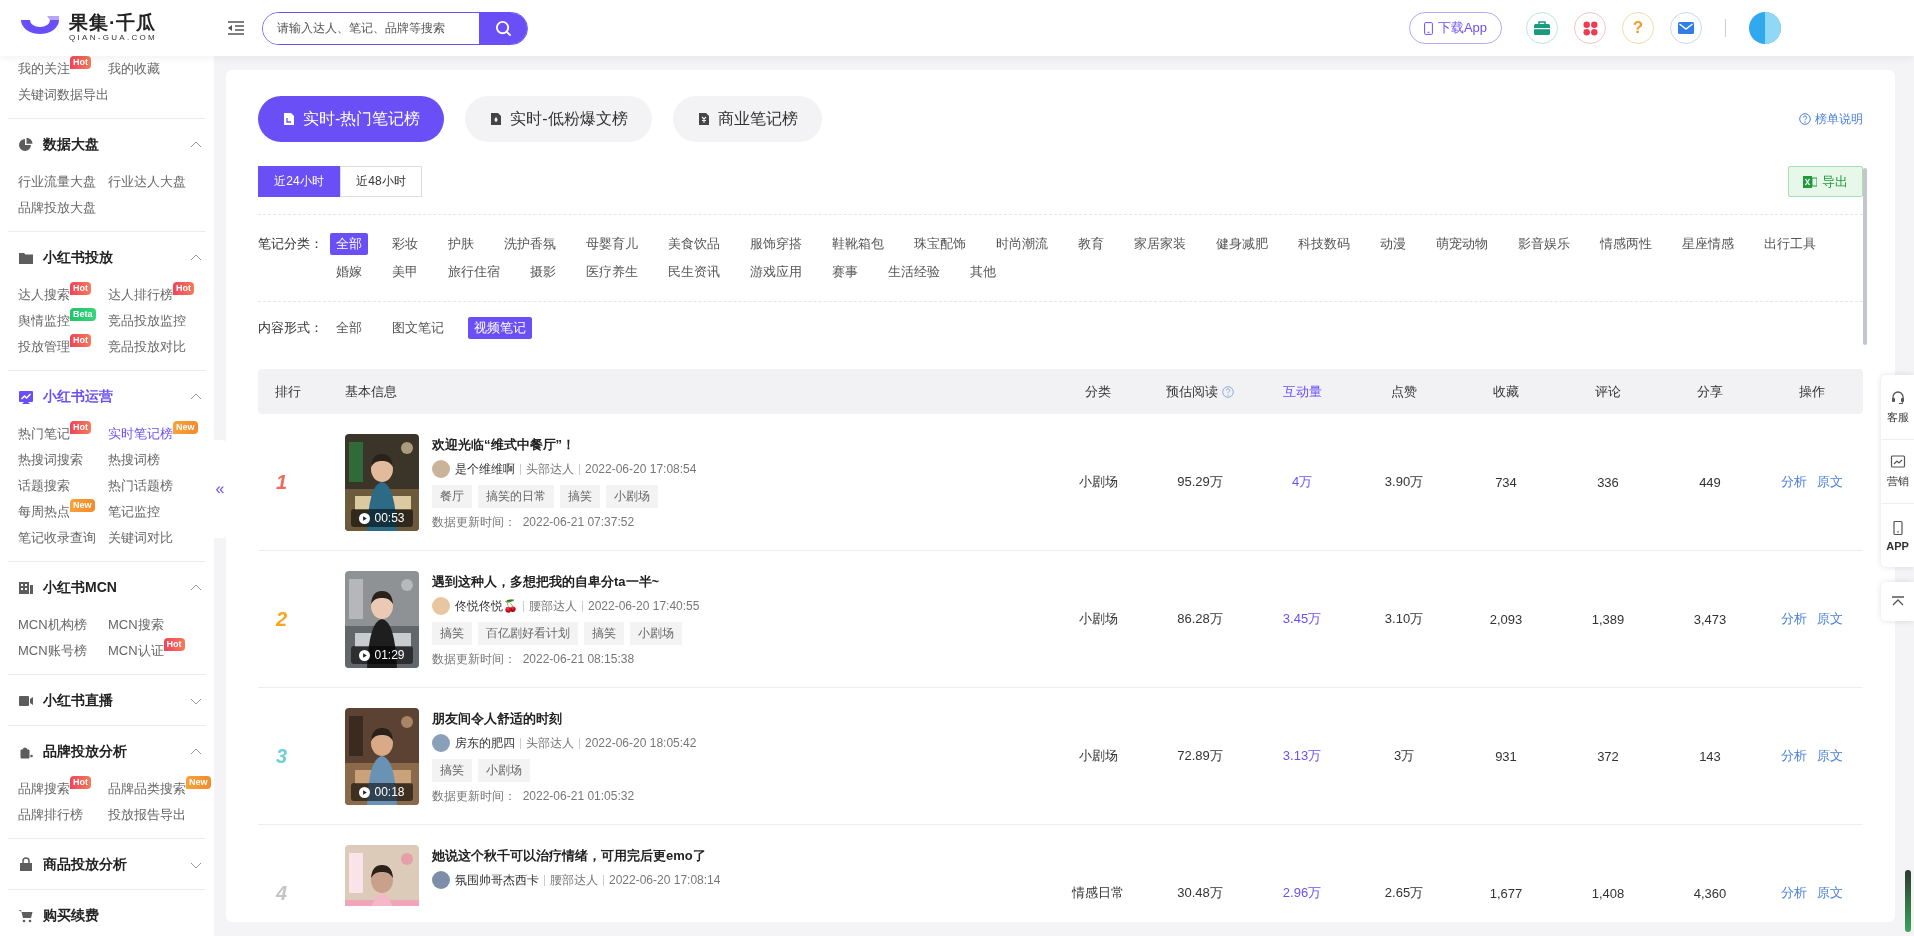 Image resolution: width=1914 pixels, height=936 pixels. I want to click on category-option: 母婴育儿, so click(612, 244).